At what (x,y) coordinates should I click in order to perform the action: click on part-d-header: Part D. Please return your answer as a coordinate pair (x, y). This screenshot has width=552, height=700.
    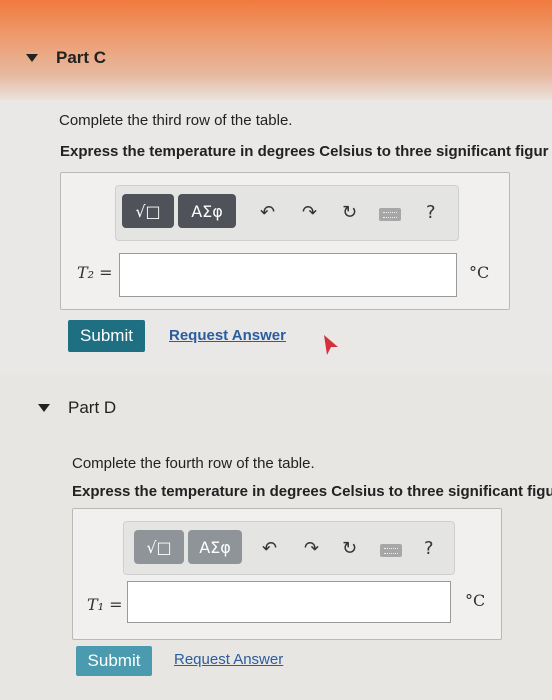
    Looking at the image, I should click on (77, 408).